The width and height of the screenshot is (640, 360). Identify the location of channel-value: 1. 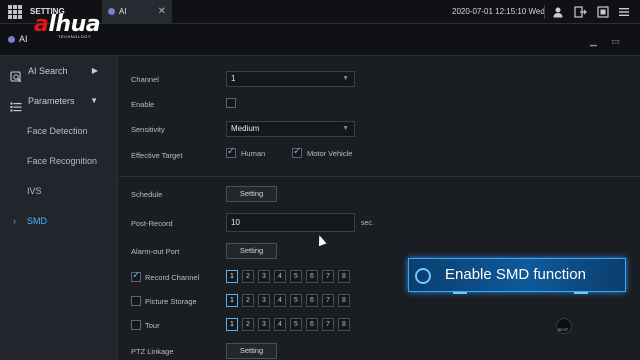
(233, 78).